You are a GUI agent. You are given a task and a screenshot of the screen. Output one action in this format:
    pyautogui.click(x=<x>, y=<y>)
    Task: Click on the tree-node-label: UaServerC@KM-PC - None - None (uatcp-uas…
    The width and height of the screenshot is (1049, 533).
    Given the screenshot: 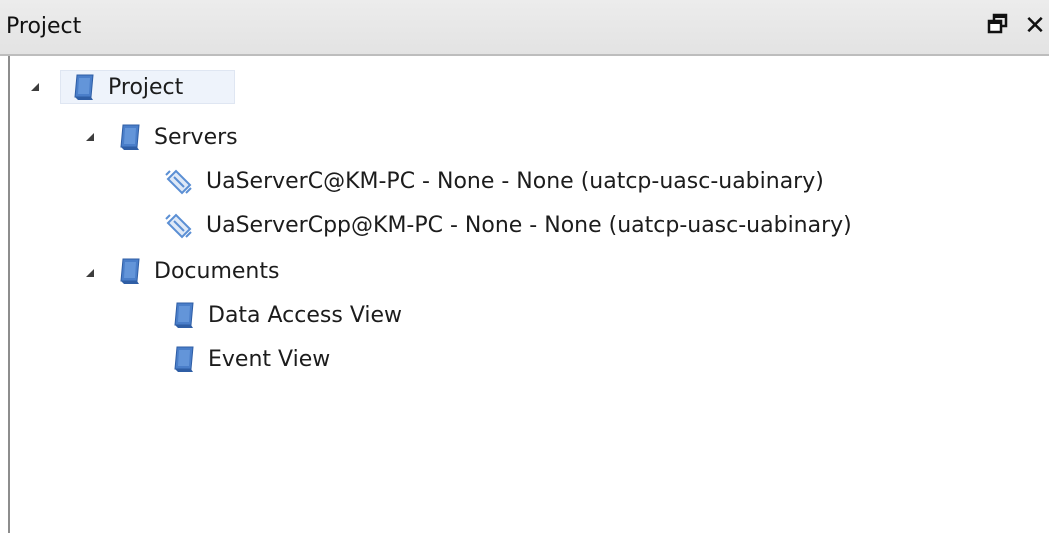 What is the action you would take?
    pyautogui.click(x=515, y=181)
    